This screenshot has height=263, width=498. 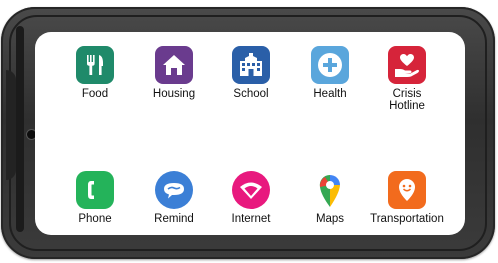 What do you see at coordinates (95, 190) in the screenshot?
I see `phone-icon` at bounding box center [95, 190].